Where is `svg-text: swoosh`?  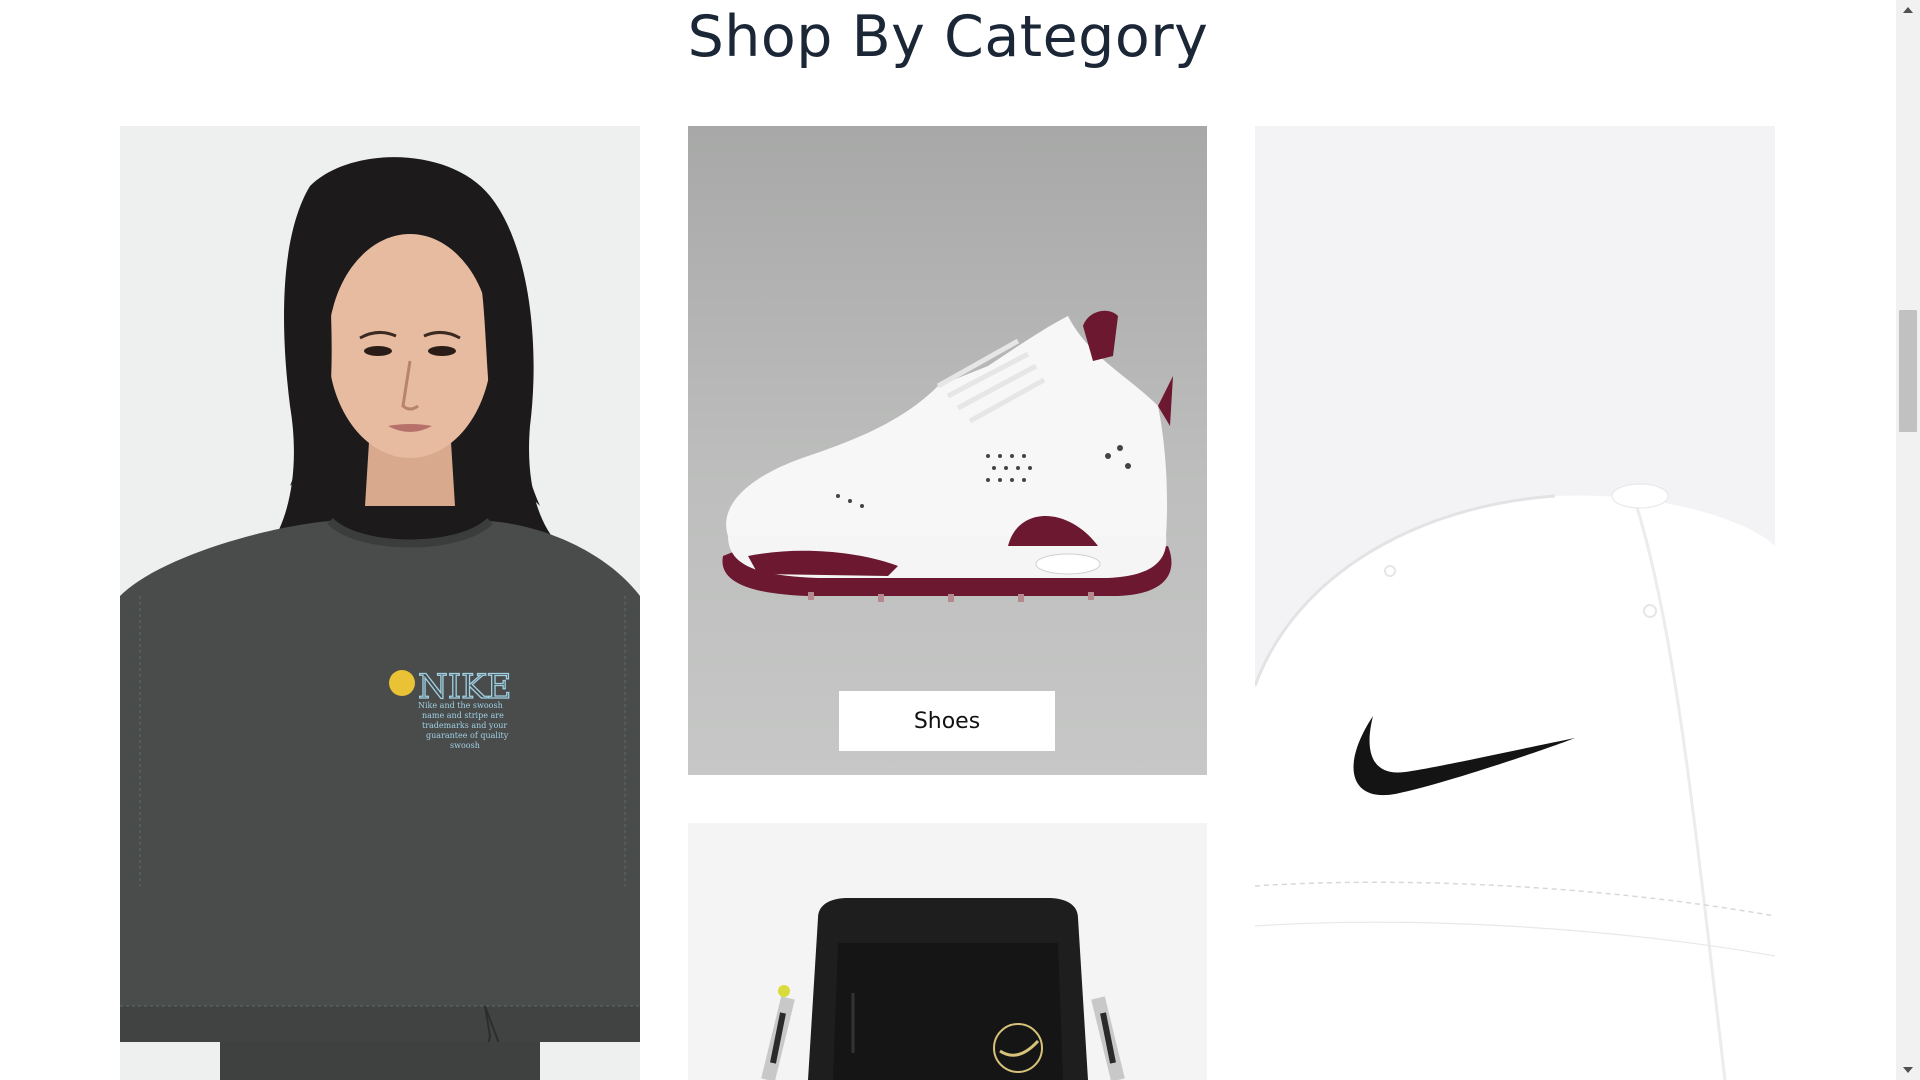 svg-text: swoosh is located at coordinates (465, 745).